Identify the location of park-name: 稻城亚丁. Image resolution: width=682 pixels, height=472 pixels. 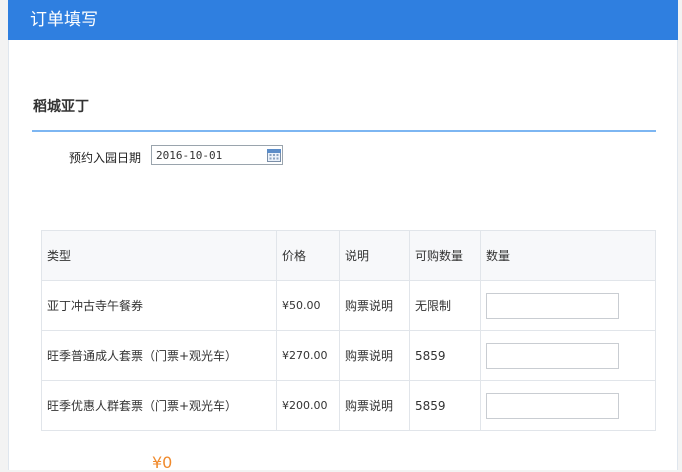
(61, 107).